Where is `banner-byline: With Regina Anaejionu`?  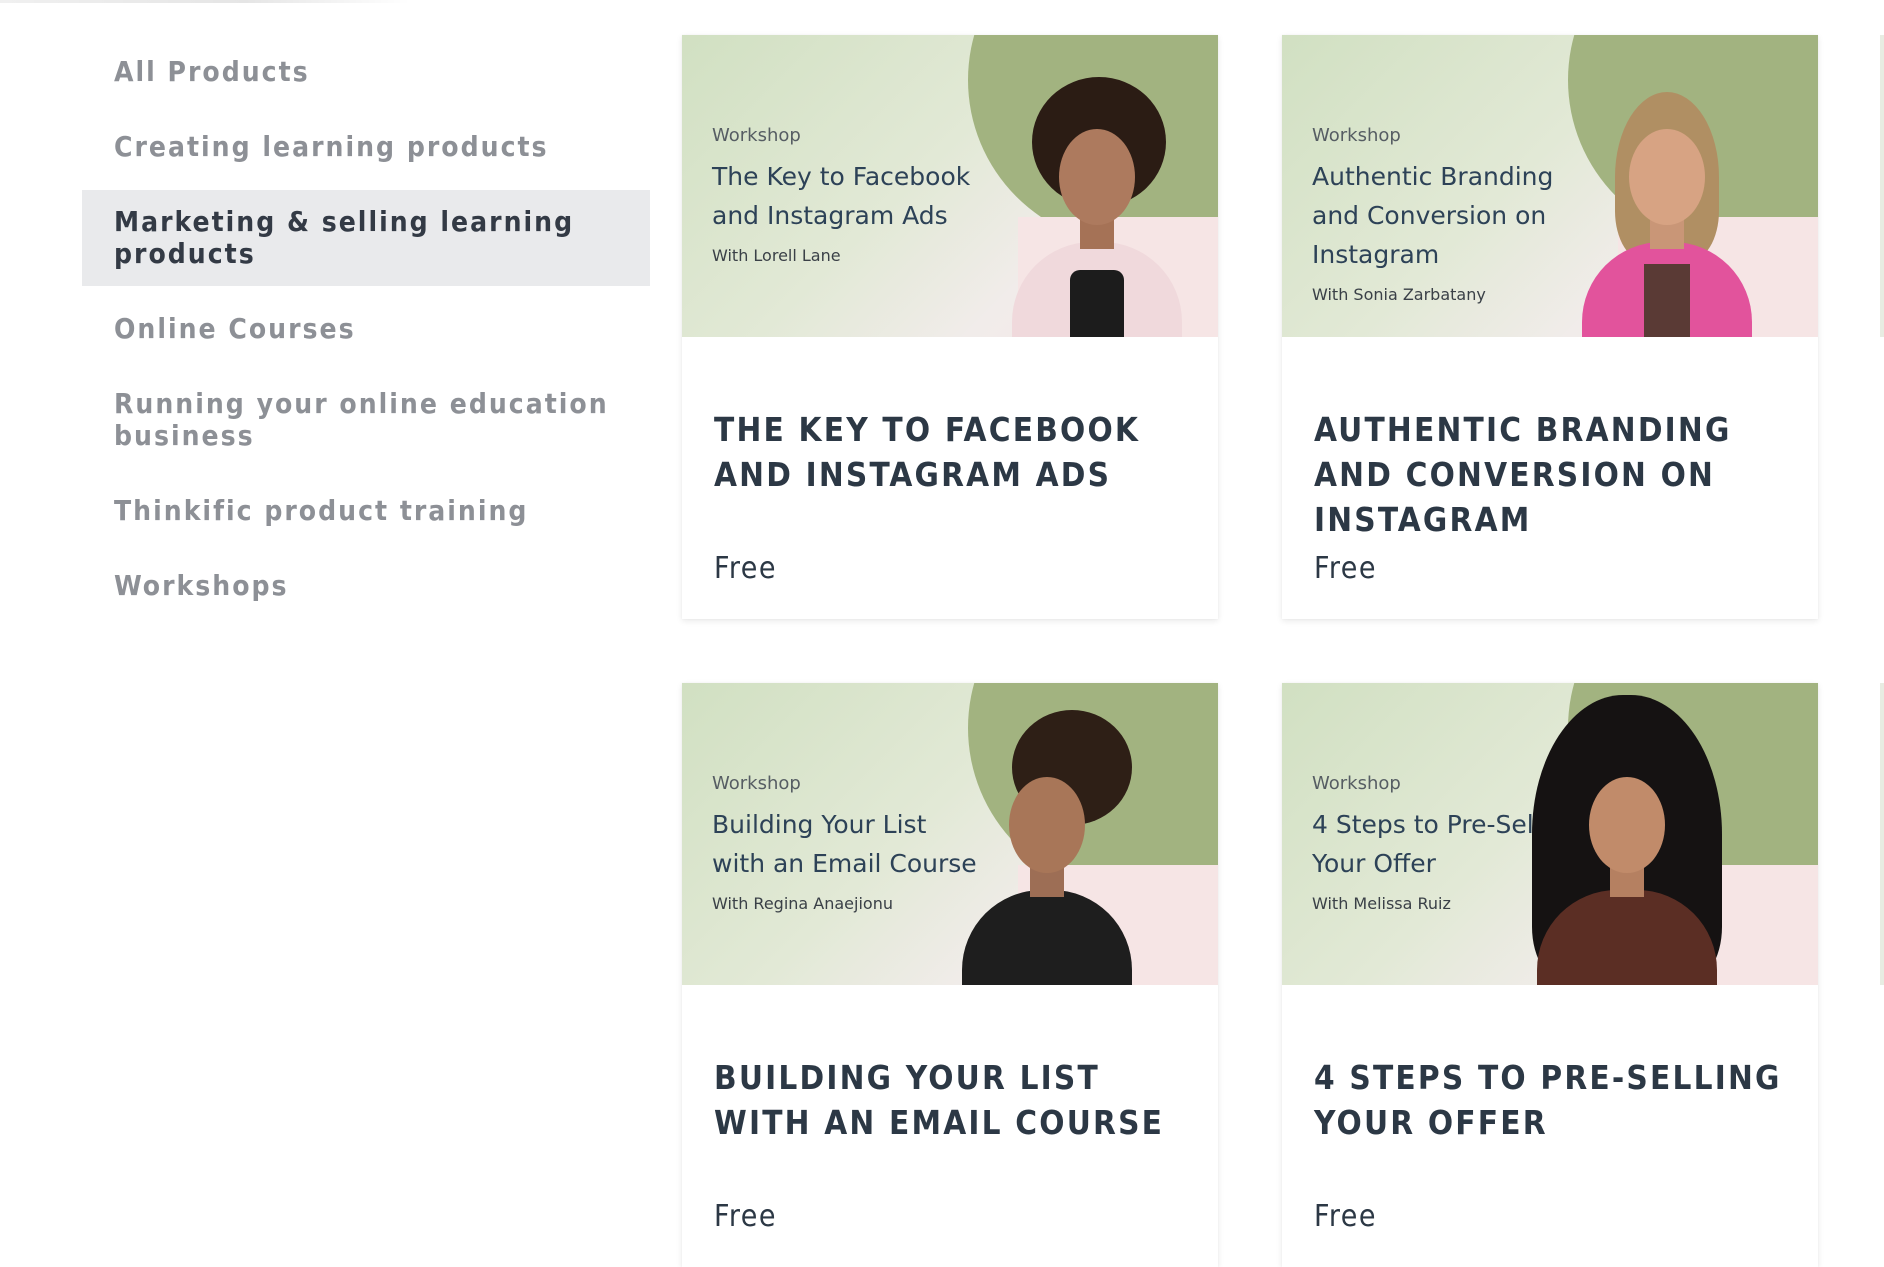 banner-byline: With Regina Anaejionu is located at coordinates (802, 903).